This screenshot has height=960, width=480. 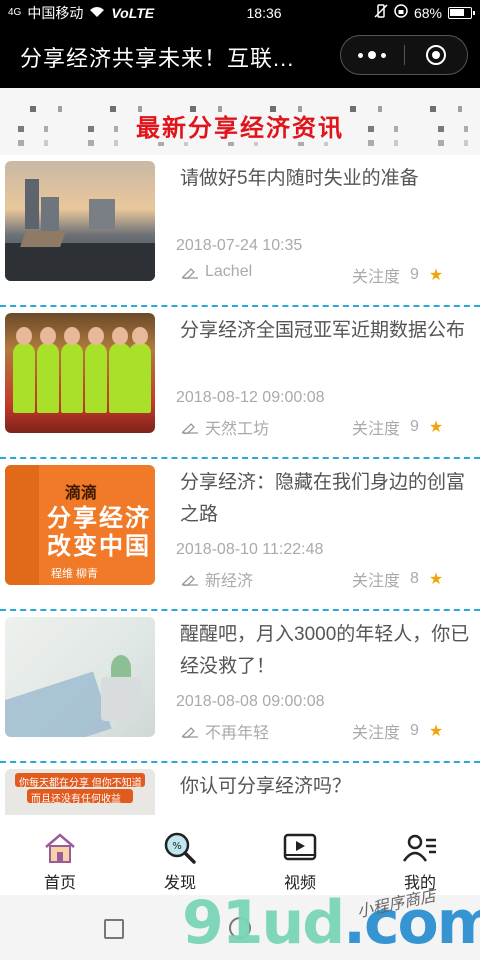 What do you see at coordinates (80, 783) in the screenshot?
I see `promo-line1: 你每天都在分享 但你不知道` at bounding box center [80, 783].